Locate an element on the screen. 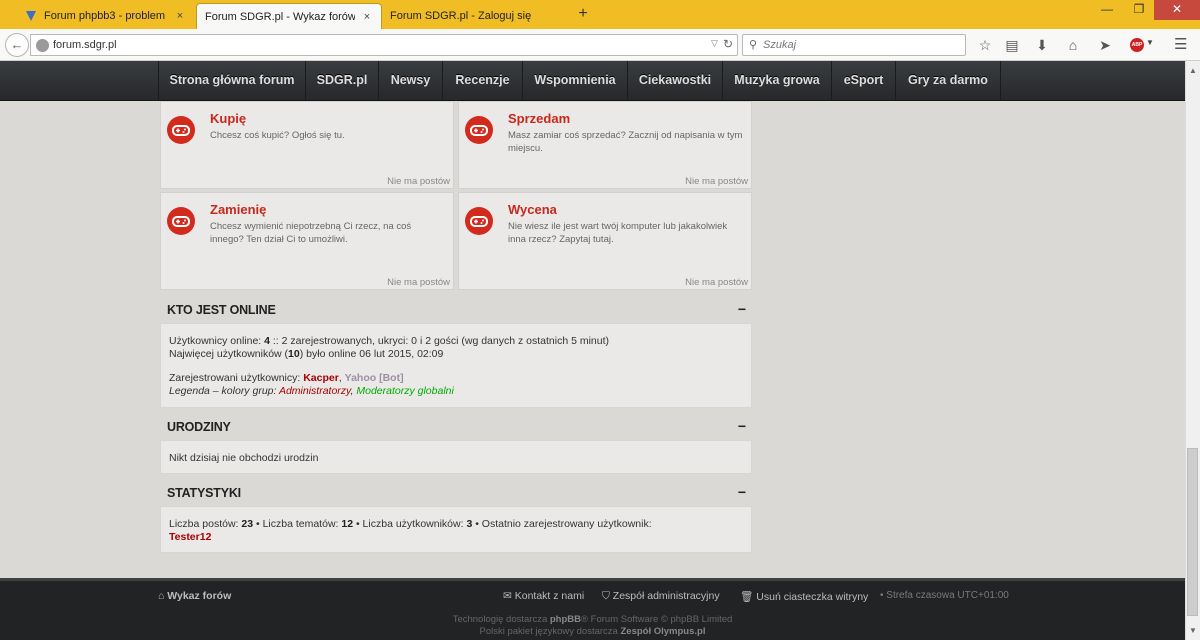 Image resolution: width=1200 pixels, height=640 pixels. contact-link: ✉ Kontakt z nami is located at coordinates (543, 596).